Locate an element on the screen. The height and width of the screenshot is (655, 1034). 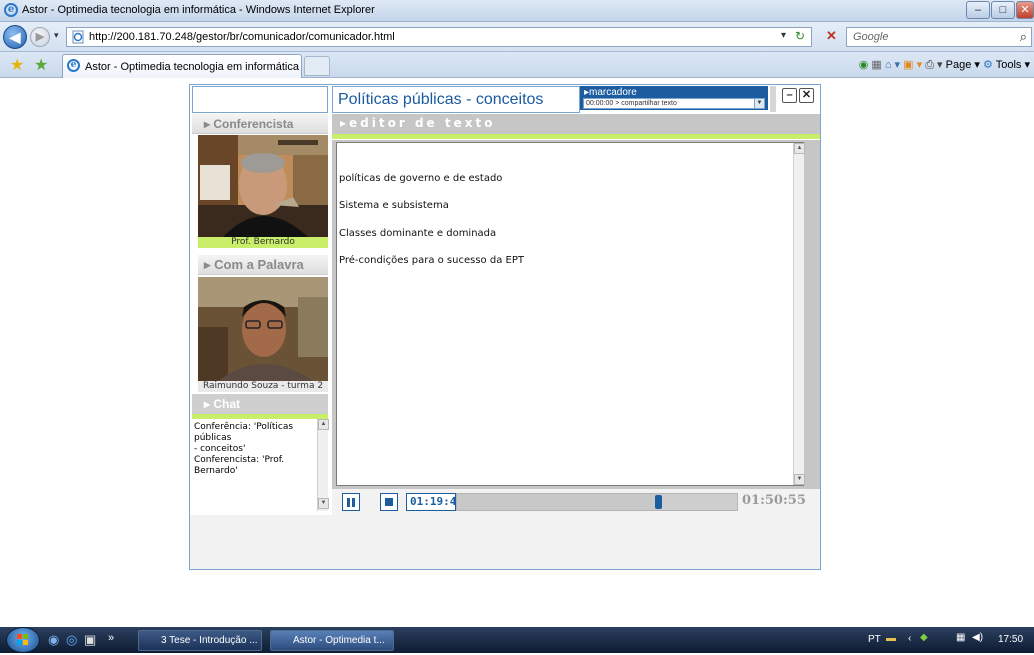
page-menu: Page ▾ is located at coordinates (963, 65).